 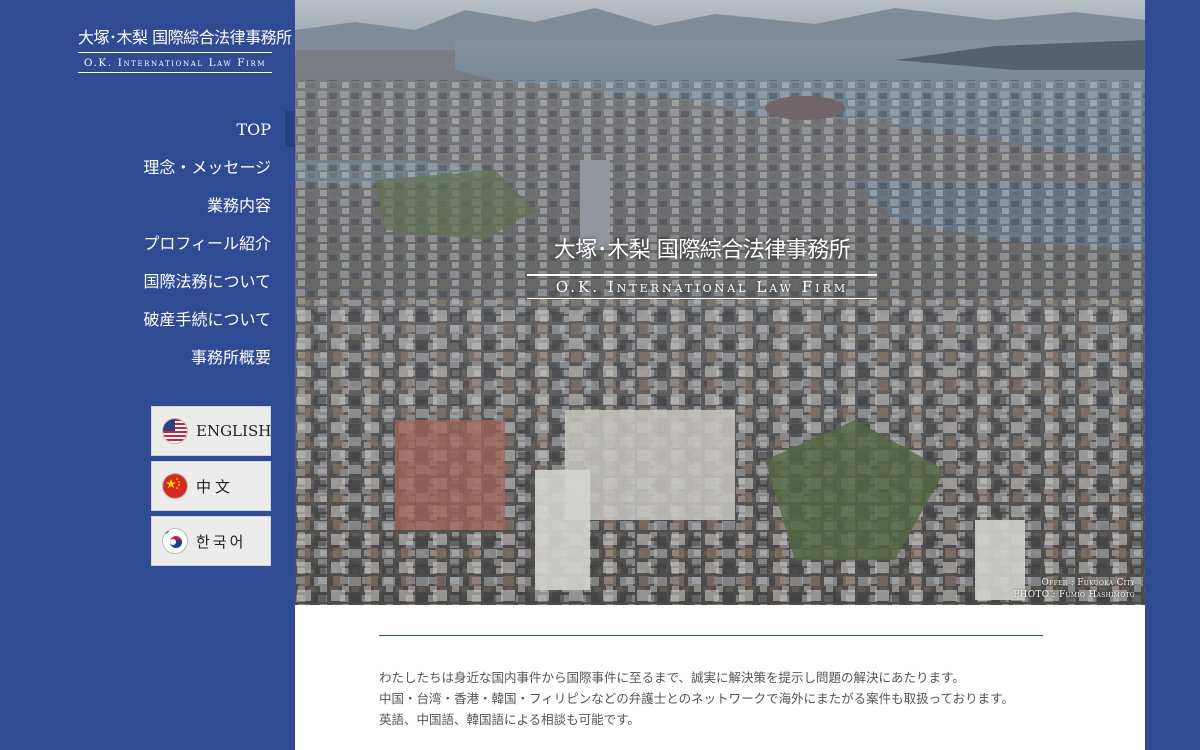 What do you see at coordinates (175, 486) in the screenshot?
I see `china-flag-icon` at bounding box center [175, 486].